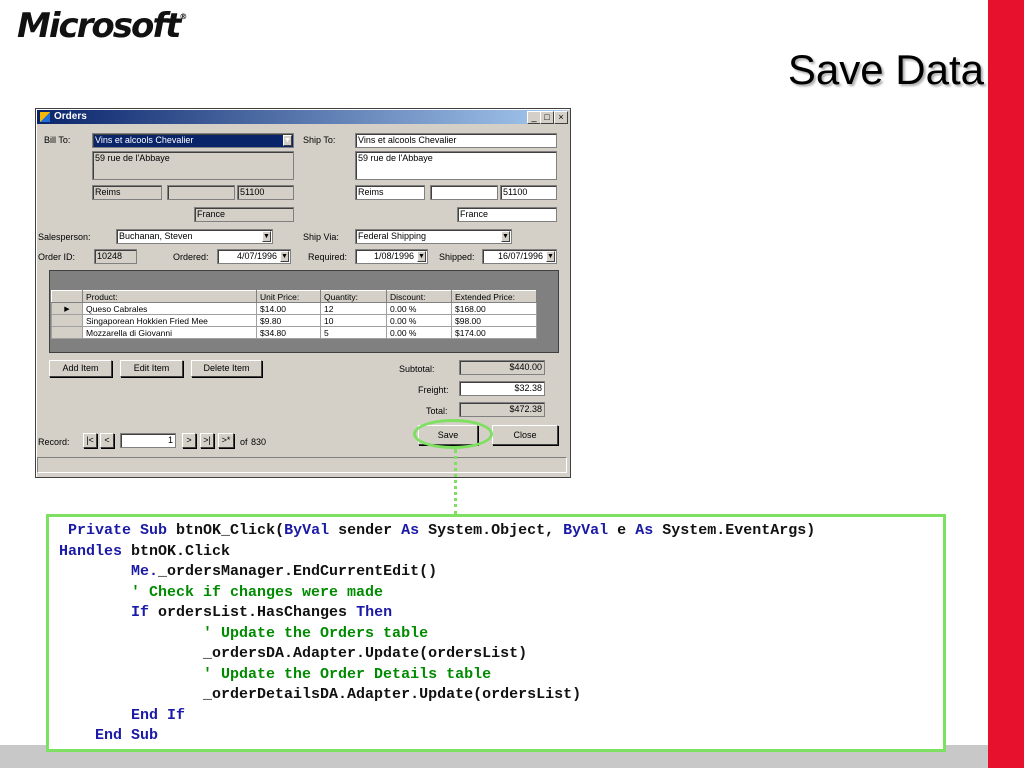 Image resolution: width=1024 pixels, height=768 pixels. I want to click on bill-to-city-field: Reims, so click(127, 192).